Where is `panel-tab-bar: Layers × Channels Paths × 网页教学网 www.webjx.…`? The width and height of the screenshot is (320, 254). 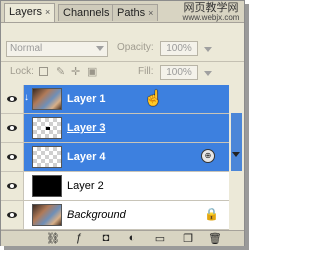
panel-tab-bar: Layers × Channels Paths × 网页教学网 www.webjx.… is located at coordinates (122, 12).